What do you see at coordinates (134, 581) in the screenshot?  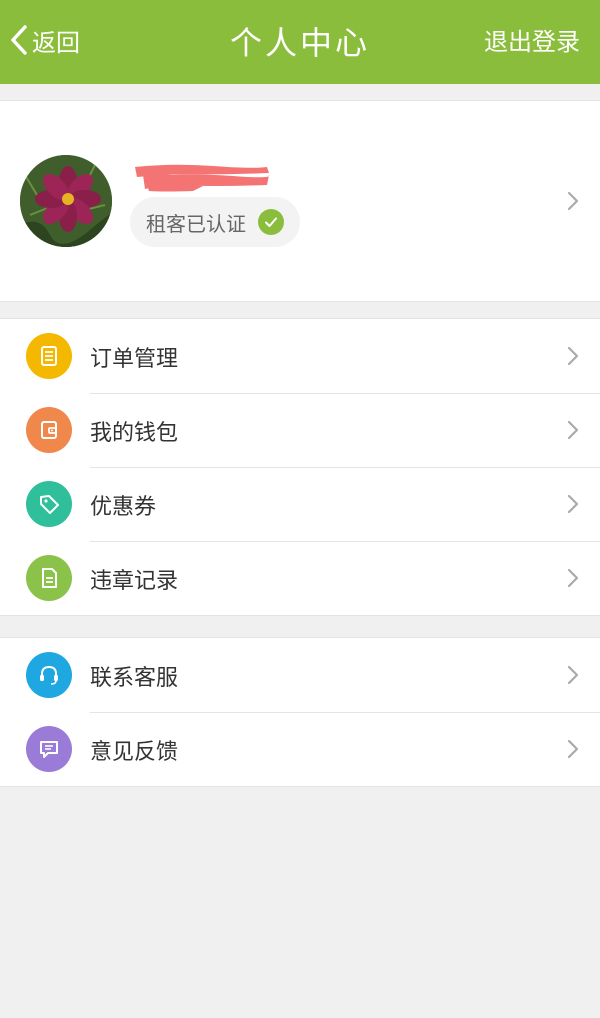 I see `menu-label: 违章记录` at bounding box center [134, 581].